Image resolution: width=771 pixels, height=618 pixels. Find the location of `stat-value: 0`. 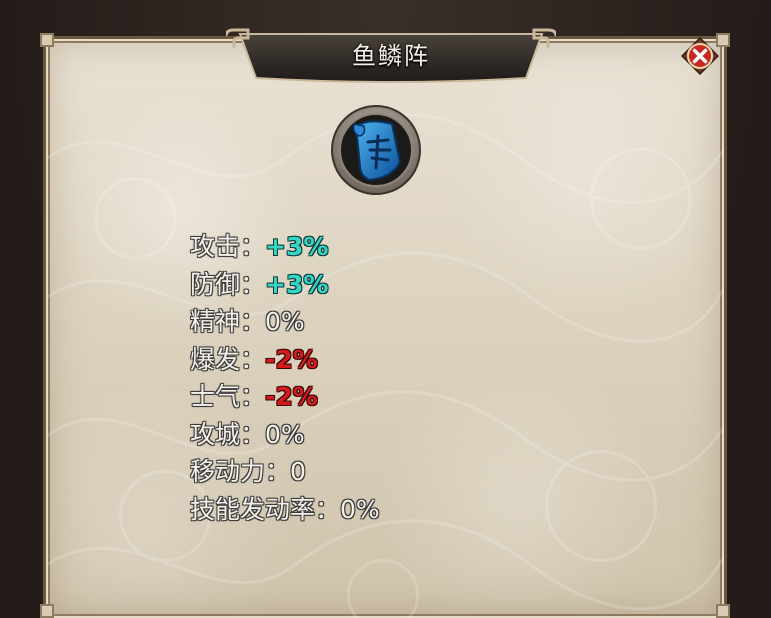

stat-value: 0 is located at coordinates (298, 471).